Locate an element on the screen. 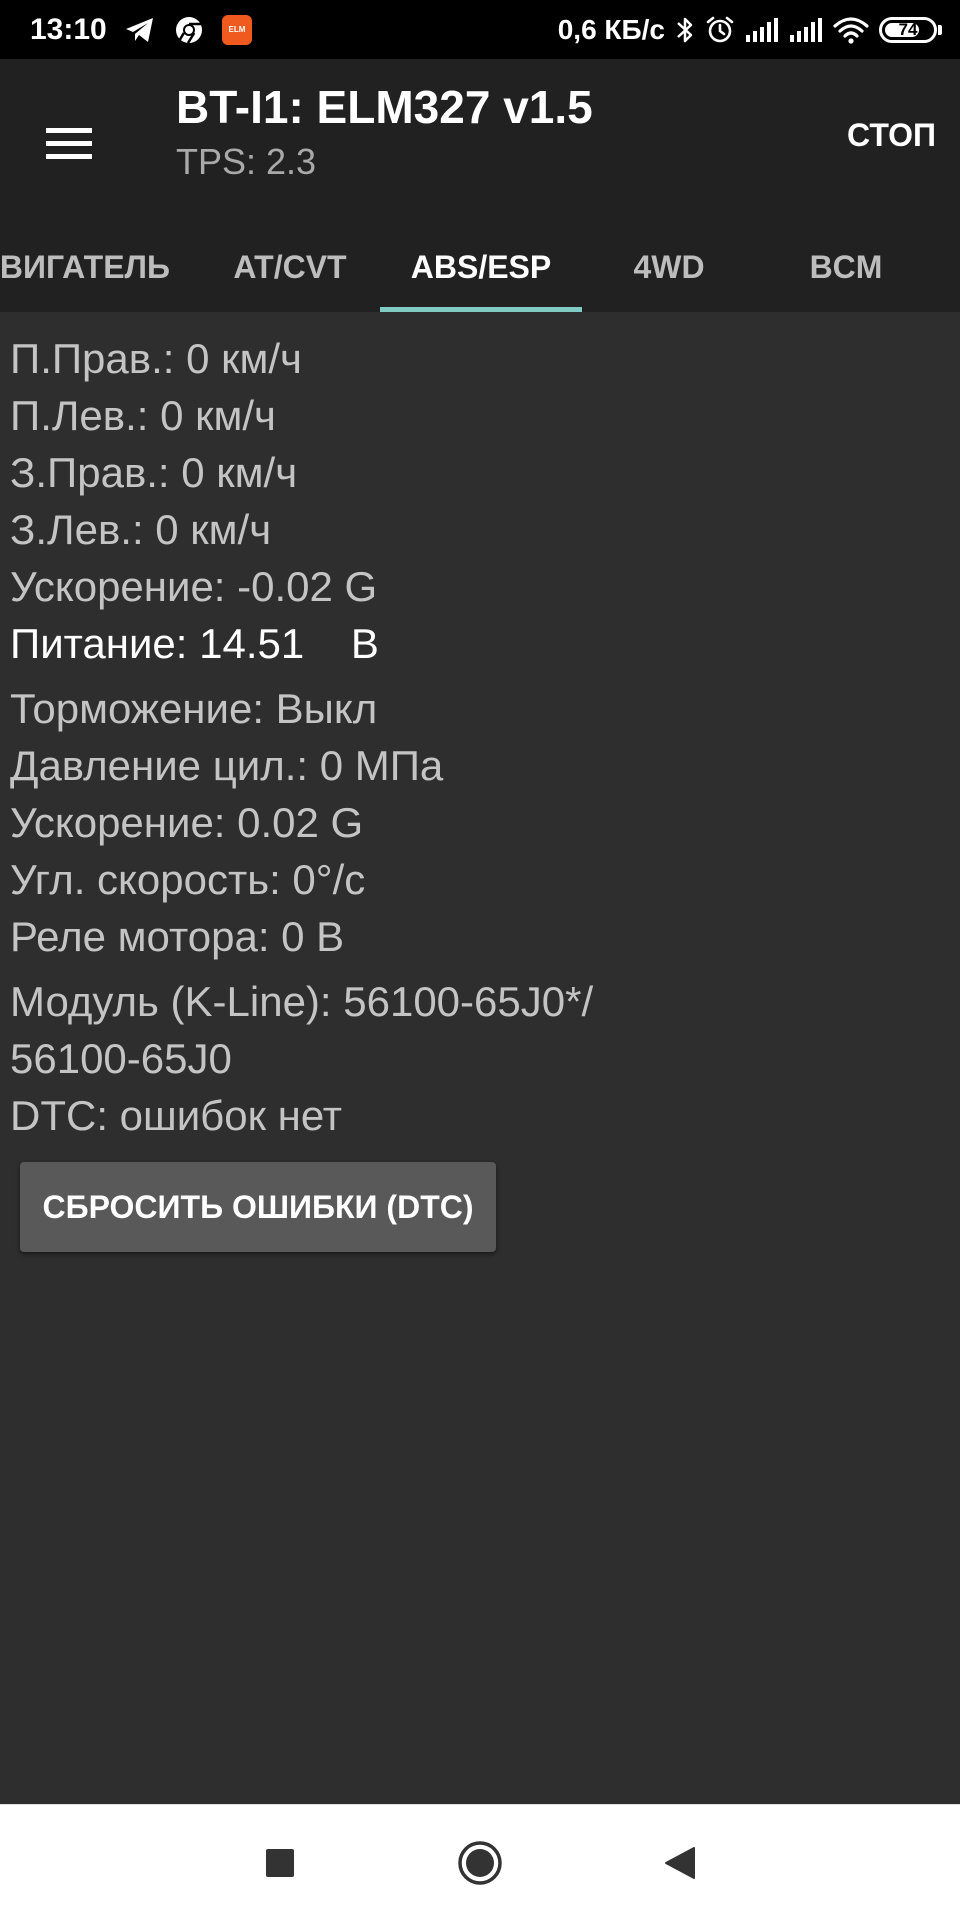  battery-level: 74 is located at coordinates (908, 29).